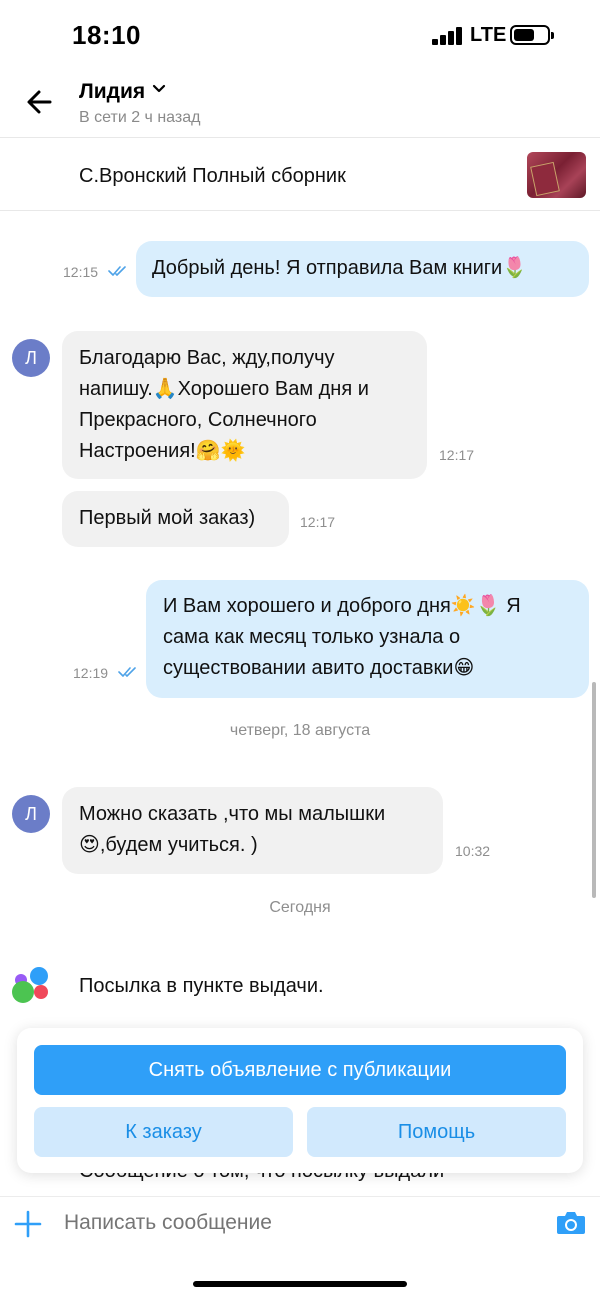 The image size is (600, 1297). Describe the element at coordinates (300, 1070) in the screenshot. I see `unpublish-listing-button: Снять объявление с публикации` at that location.